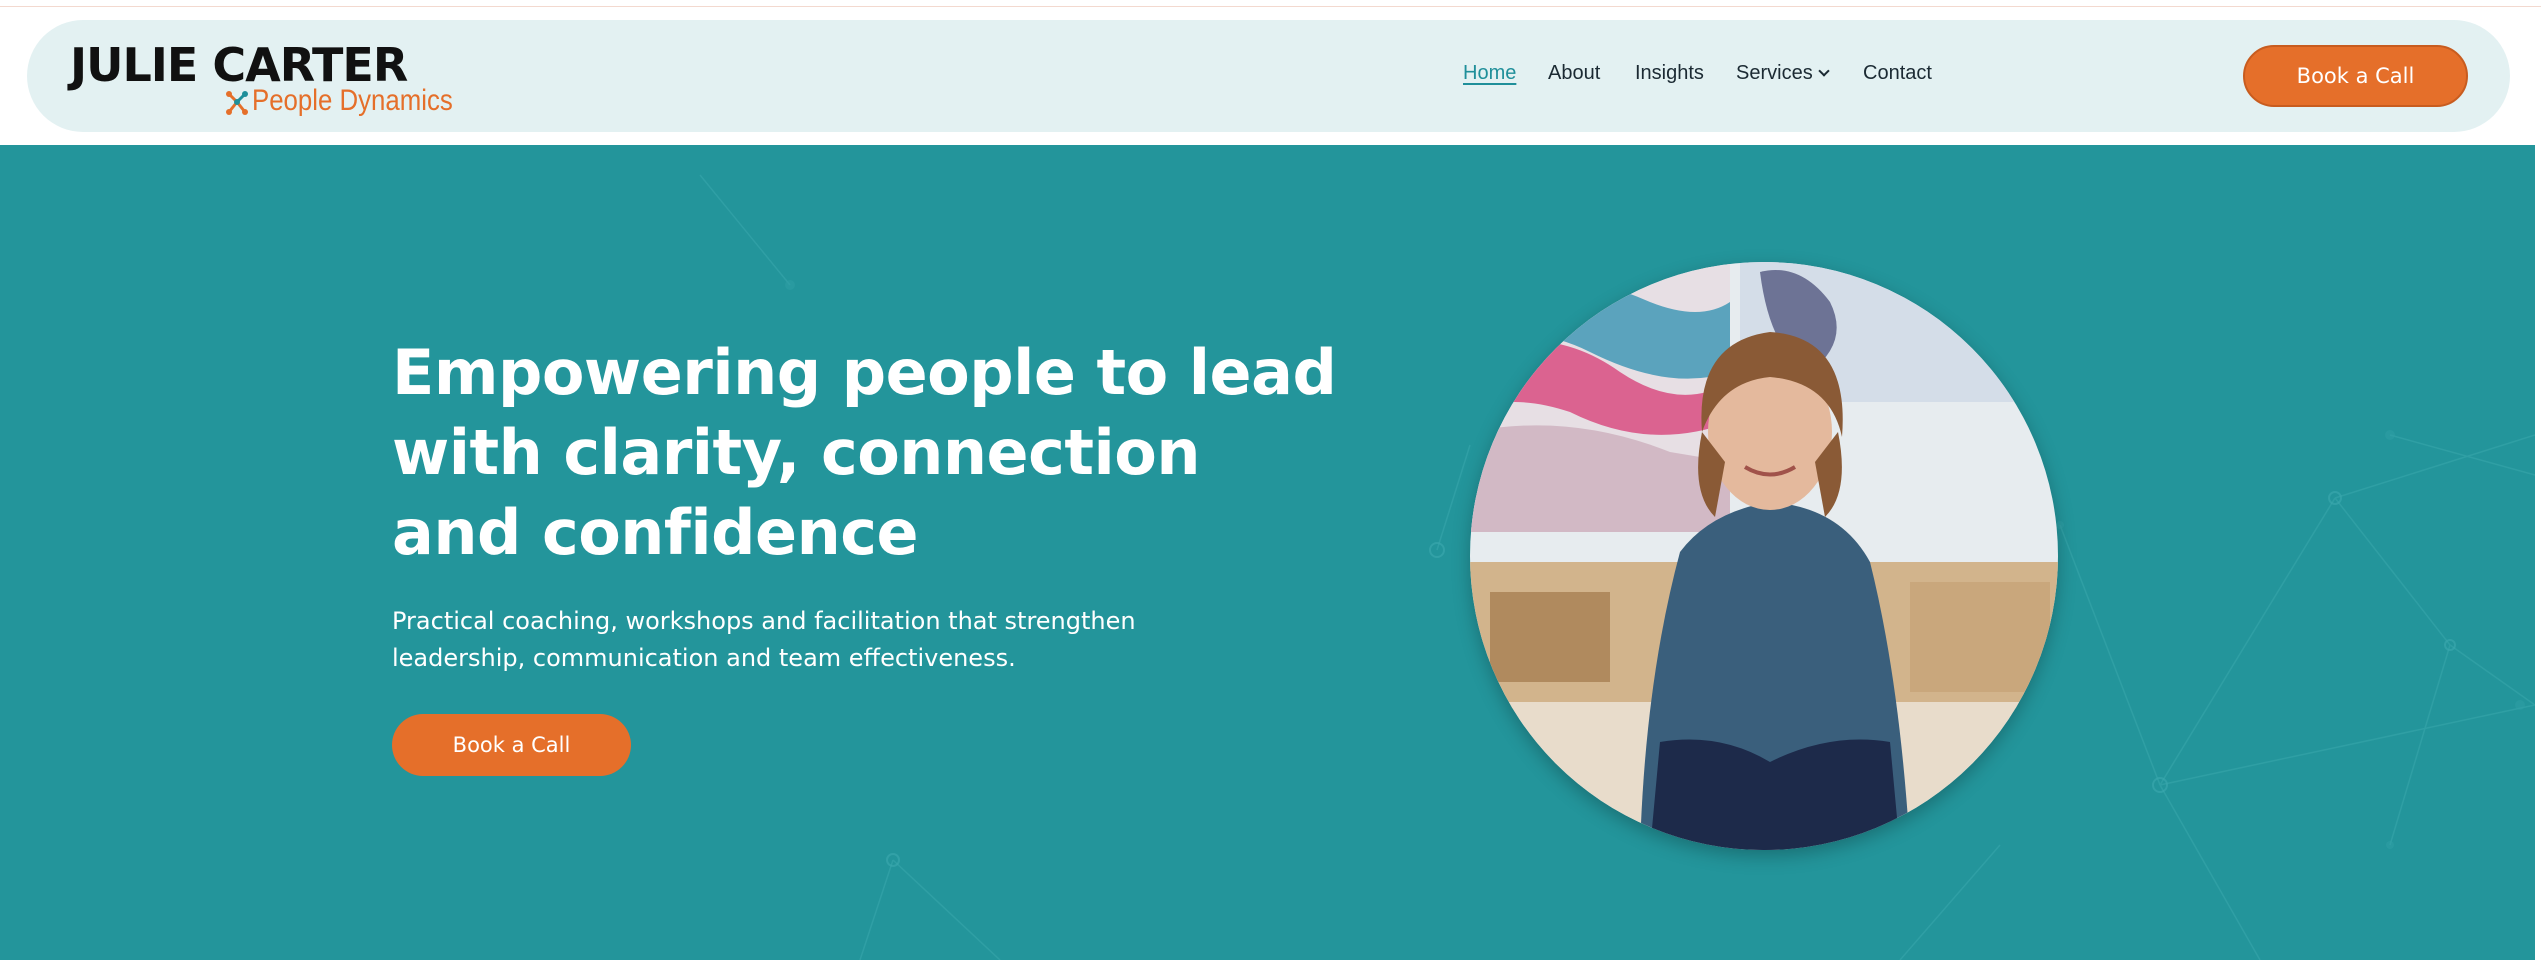  Describe the element at coordinates (2538, 552) in the screenshot. I see `page-edge` at that location.